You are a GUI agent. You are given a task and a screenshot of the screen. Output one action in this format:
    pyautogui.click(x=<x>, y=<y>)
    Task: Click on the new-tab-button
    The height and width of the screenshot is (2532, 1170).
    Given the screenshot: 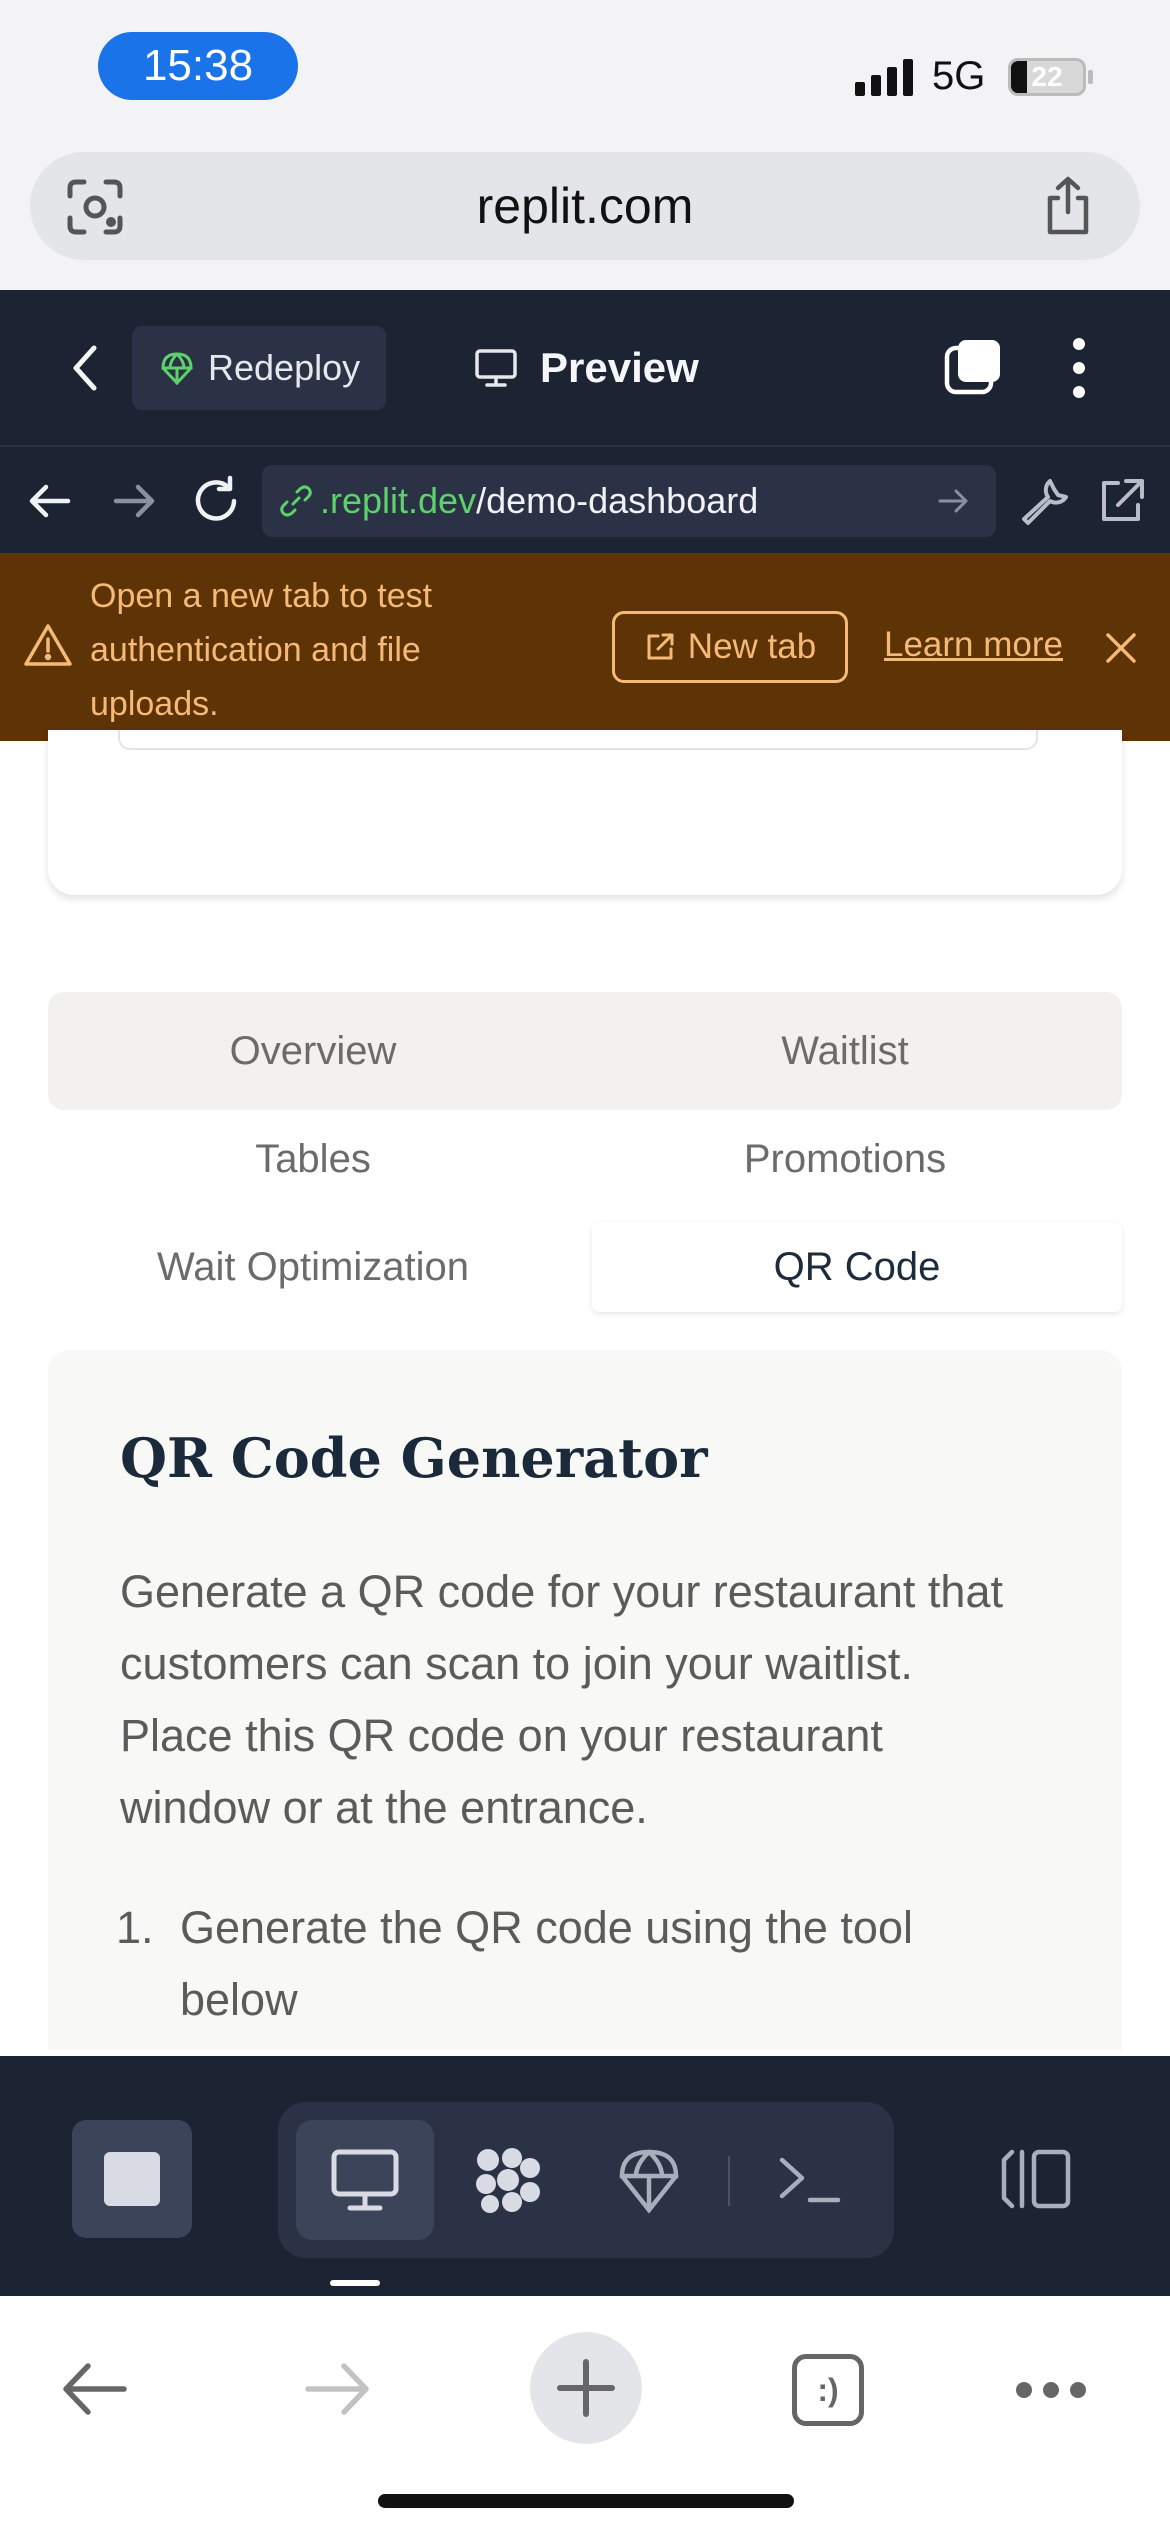 What is the action you would take?
    pyautogui.click(x=586, y=2388)
    